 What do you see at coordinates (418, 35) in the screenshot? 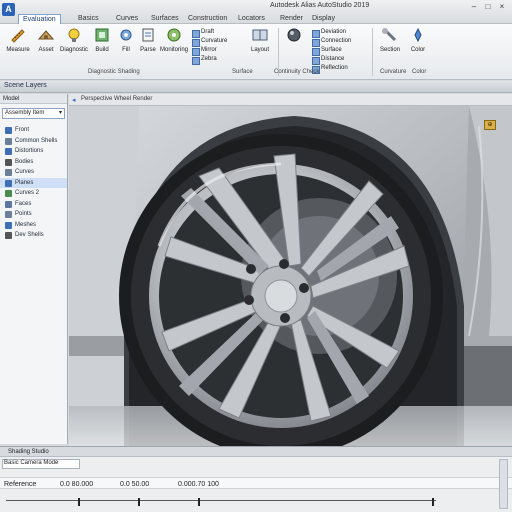
I see `color-icon` at bounding box center [418, 35].